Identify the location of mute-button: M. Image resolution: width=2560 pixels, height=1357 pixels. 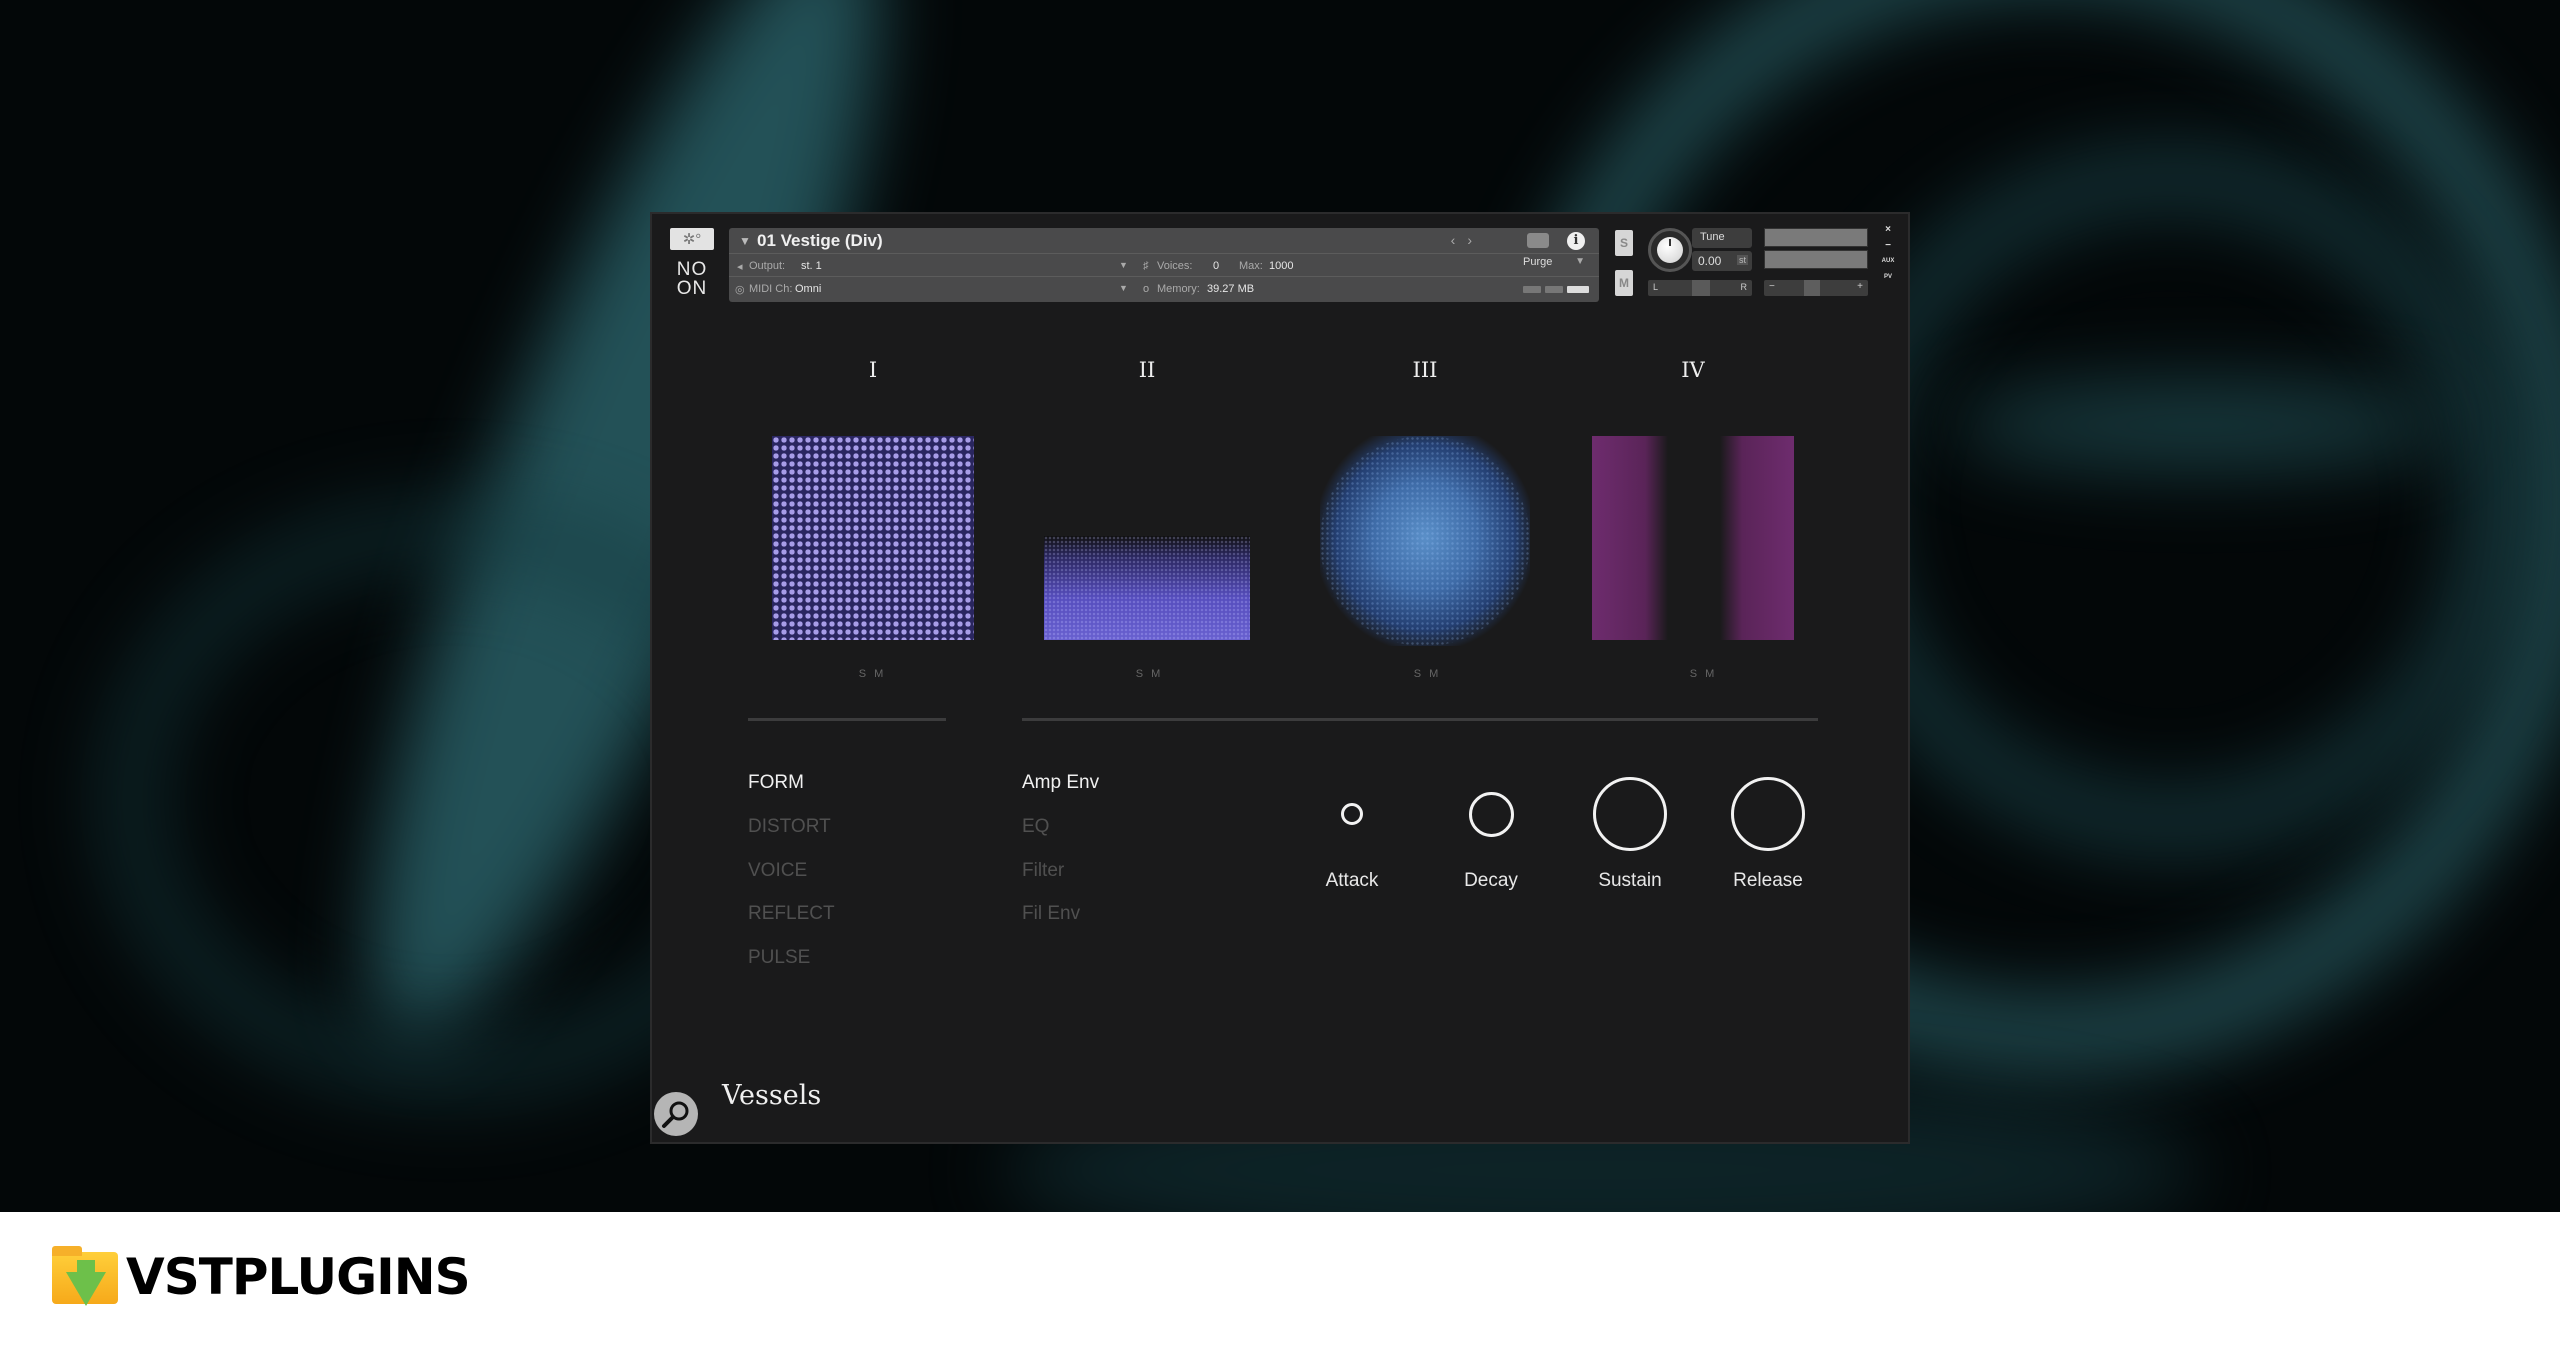
(1624, 283).